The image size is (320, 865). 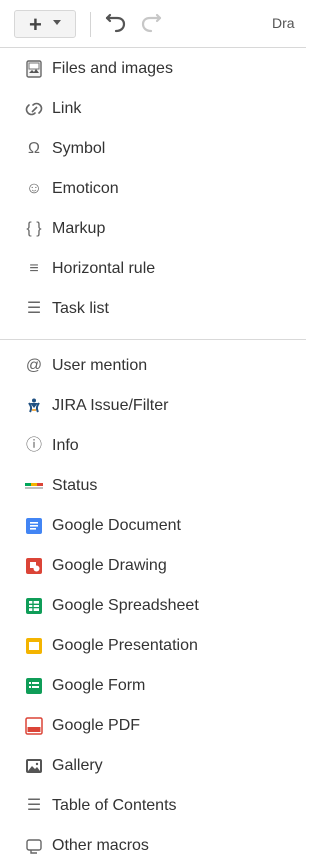 I want to click on menu-item-label: Status, so click(x=75, y=485).